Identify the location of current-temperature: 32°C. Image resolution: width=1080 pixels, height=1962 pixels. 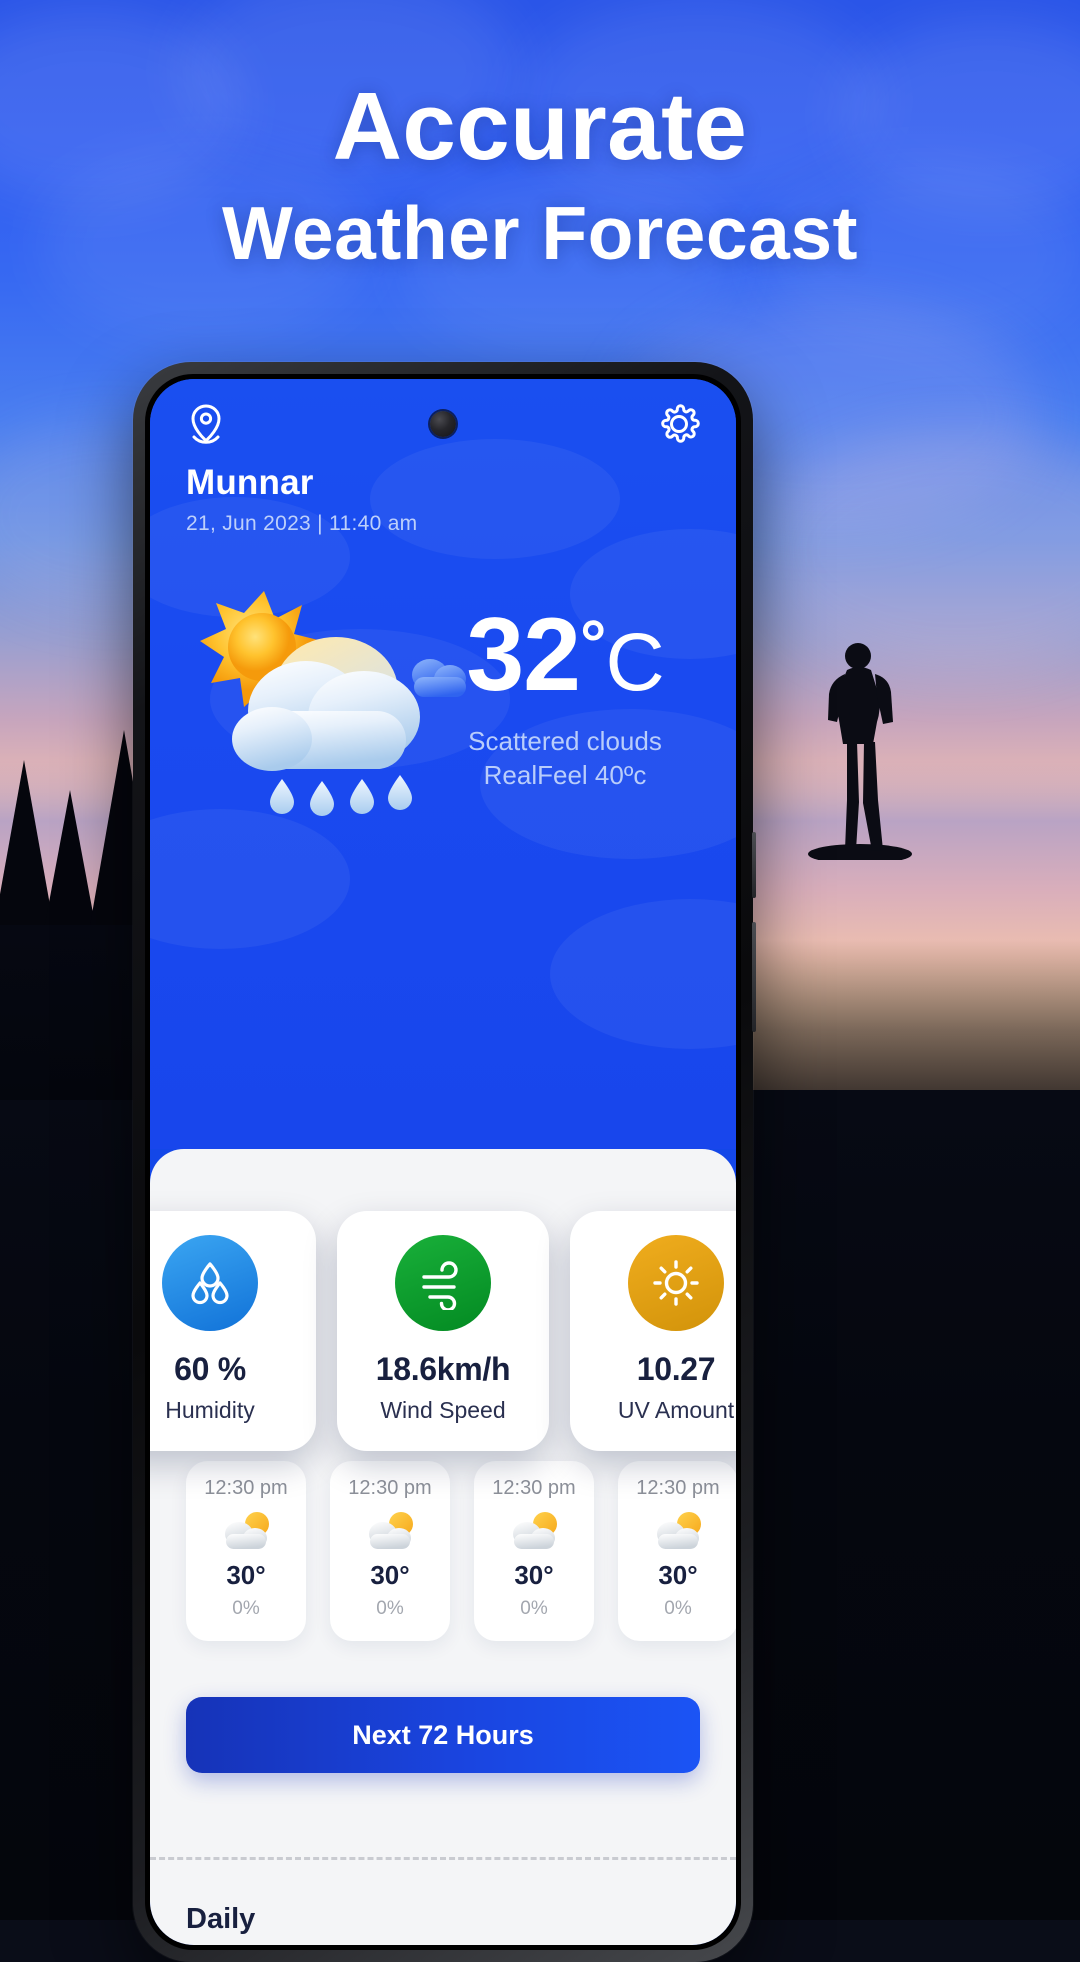
(565, 655).